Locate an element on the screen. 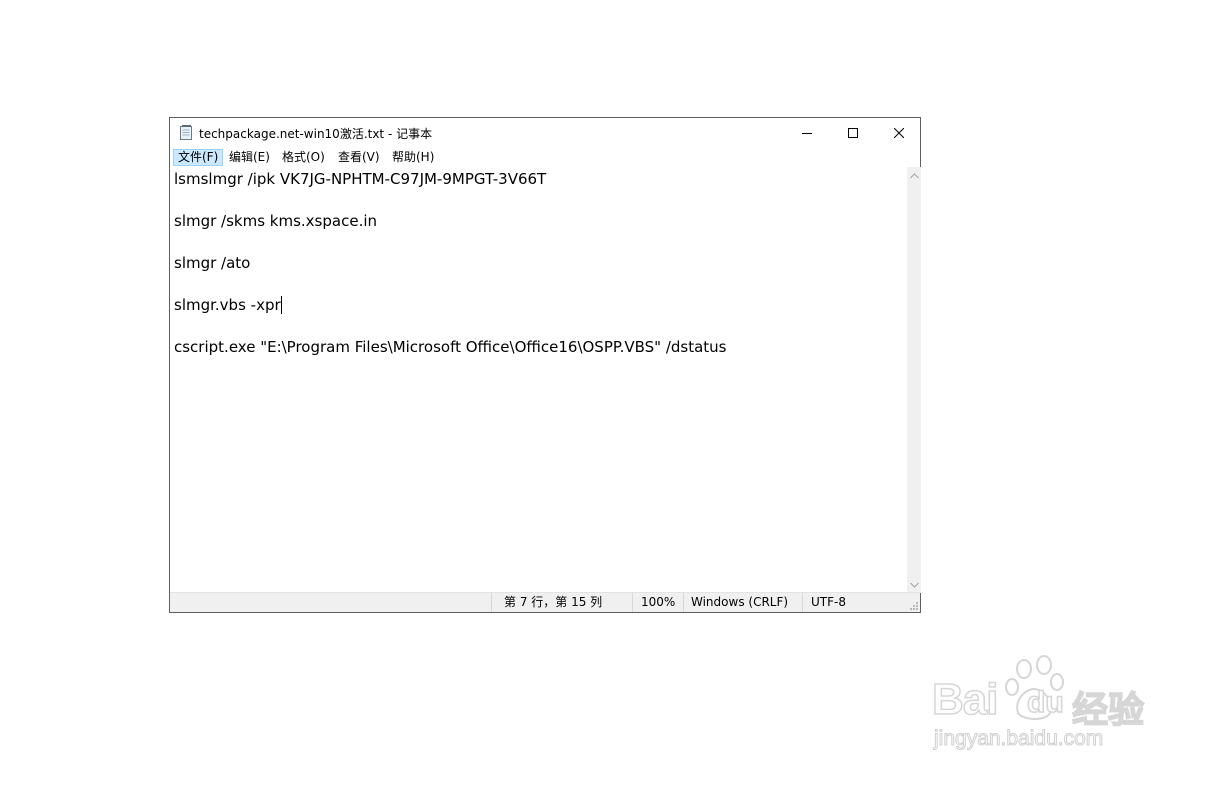 This screenshot has height=786, width=1217. line-ending: Windows (CRLF) is located at coordinates (742, 602).